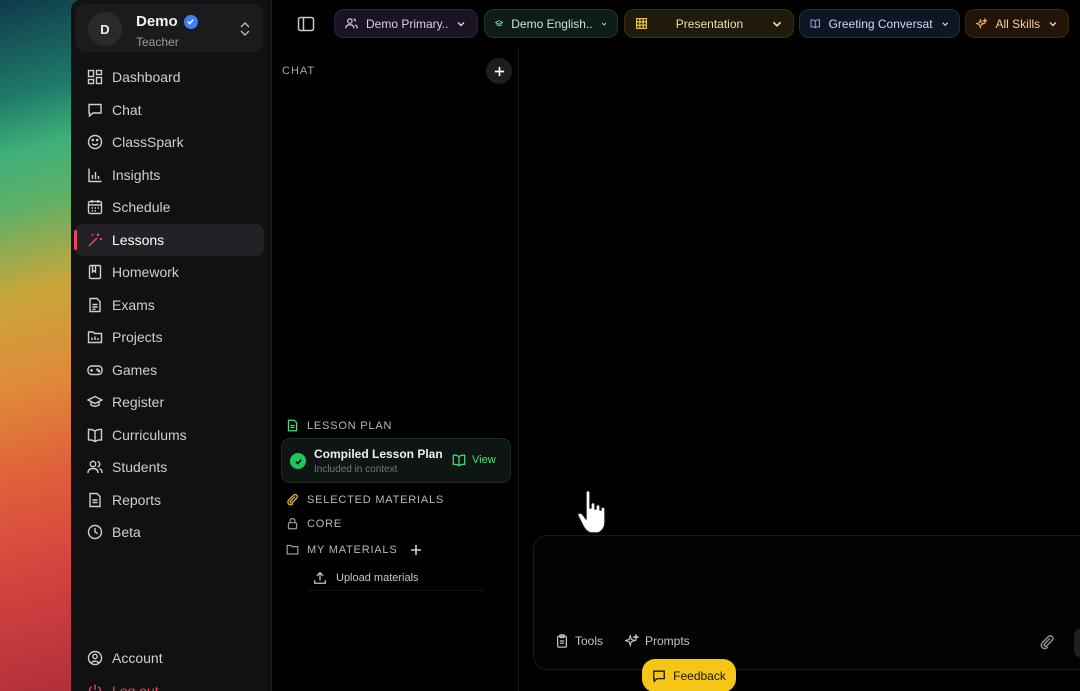 This screenshot has width=1080, height=691. What do you see at coordinates (105, 29) in the screenshot?
I see `avatar: D` at bounding box center [105, 29].